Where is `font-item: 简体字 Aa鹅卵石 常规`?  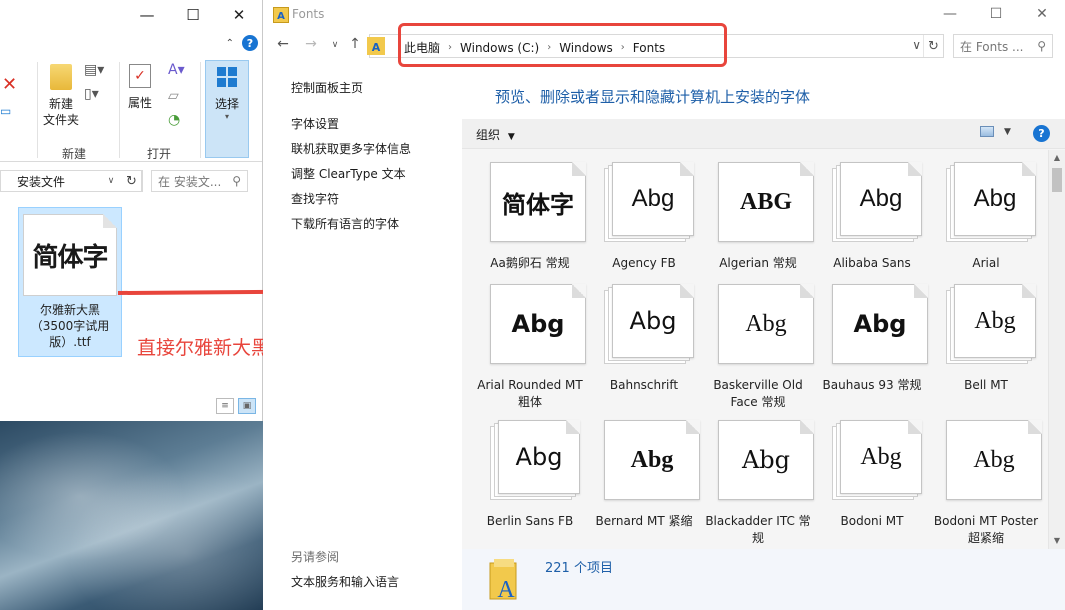 font-item: 简体字 Aa鹅卵石 常规 is located at coordinates (531, 217).